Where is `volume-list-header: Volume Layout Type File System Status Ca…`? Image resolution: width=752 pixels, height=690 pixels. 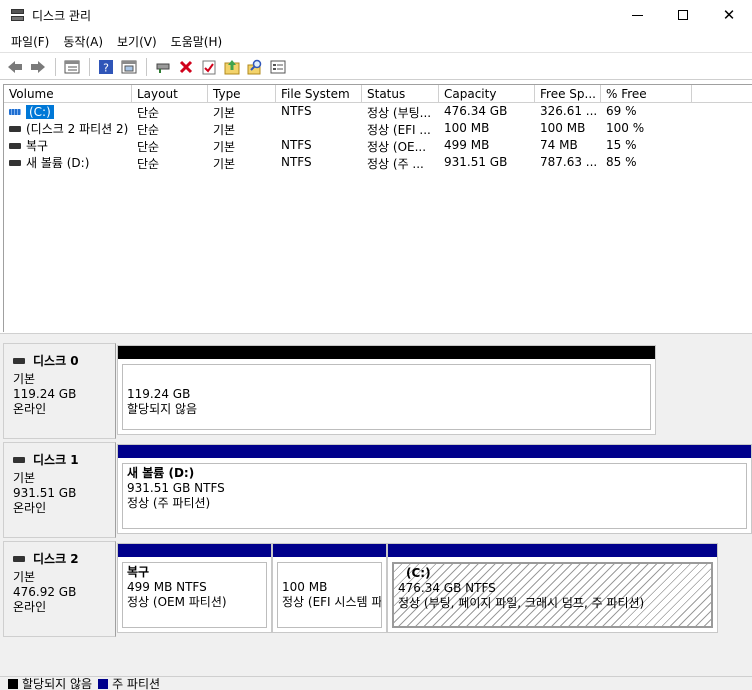 volume-list-header: Volume Layout Type File System Status Ca… is located at coordinates (378, 94).